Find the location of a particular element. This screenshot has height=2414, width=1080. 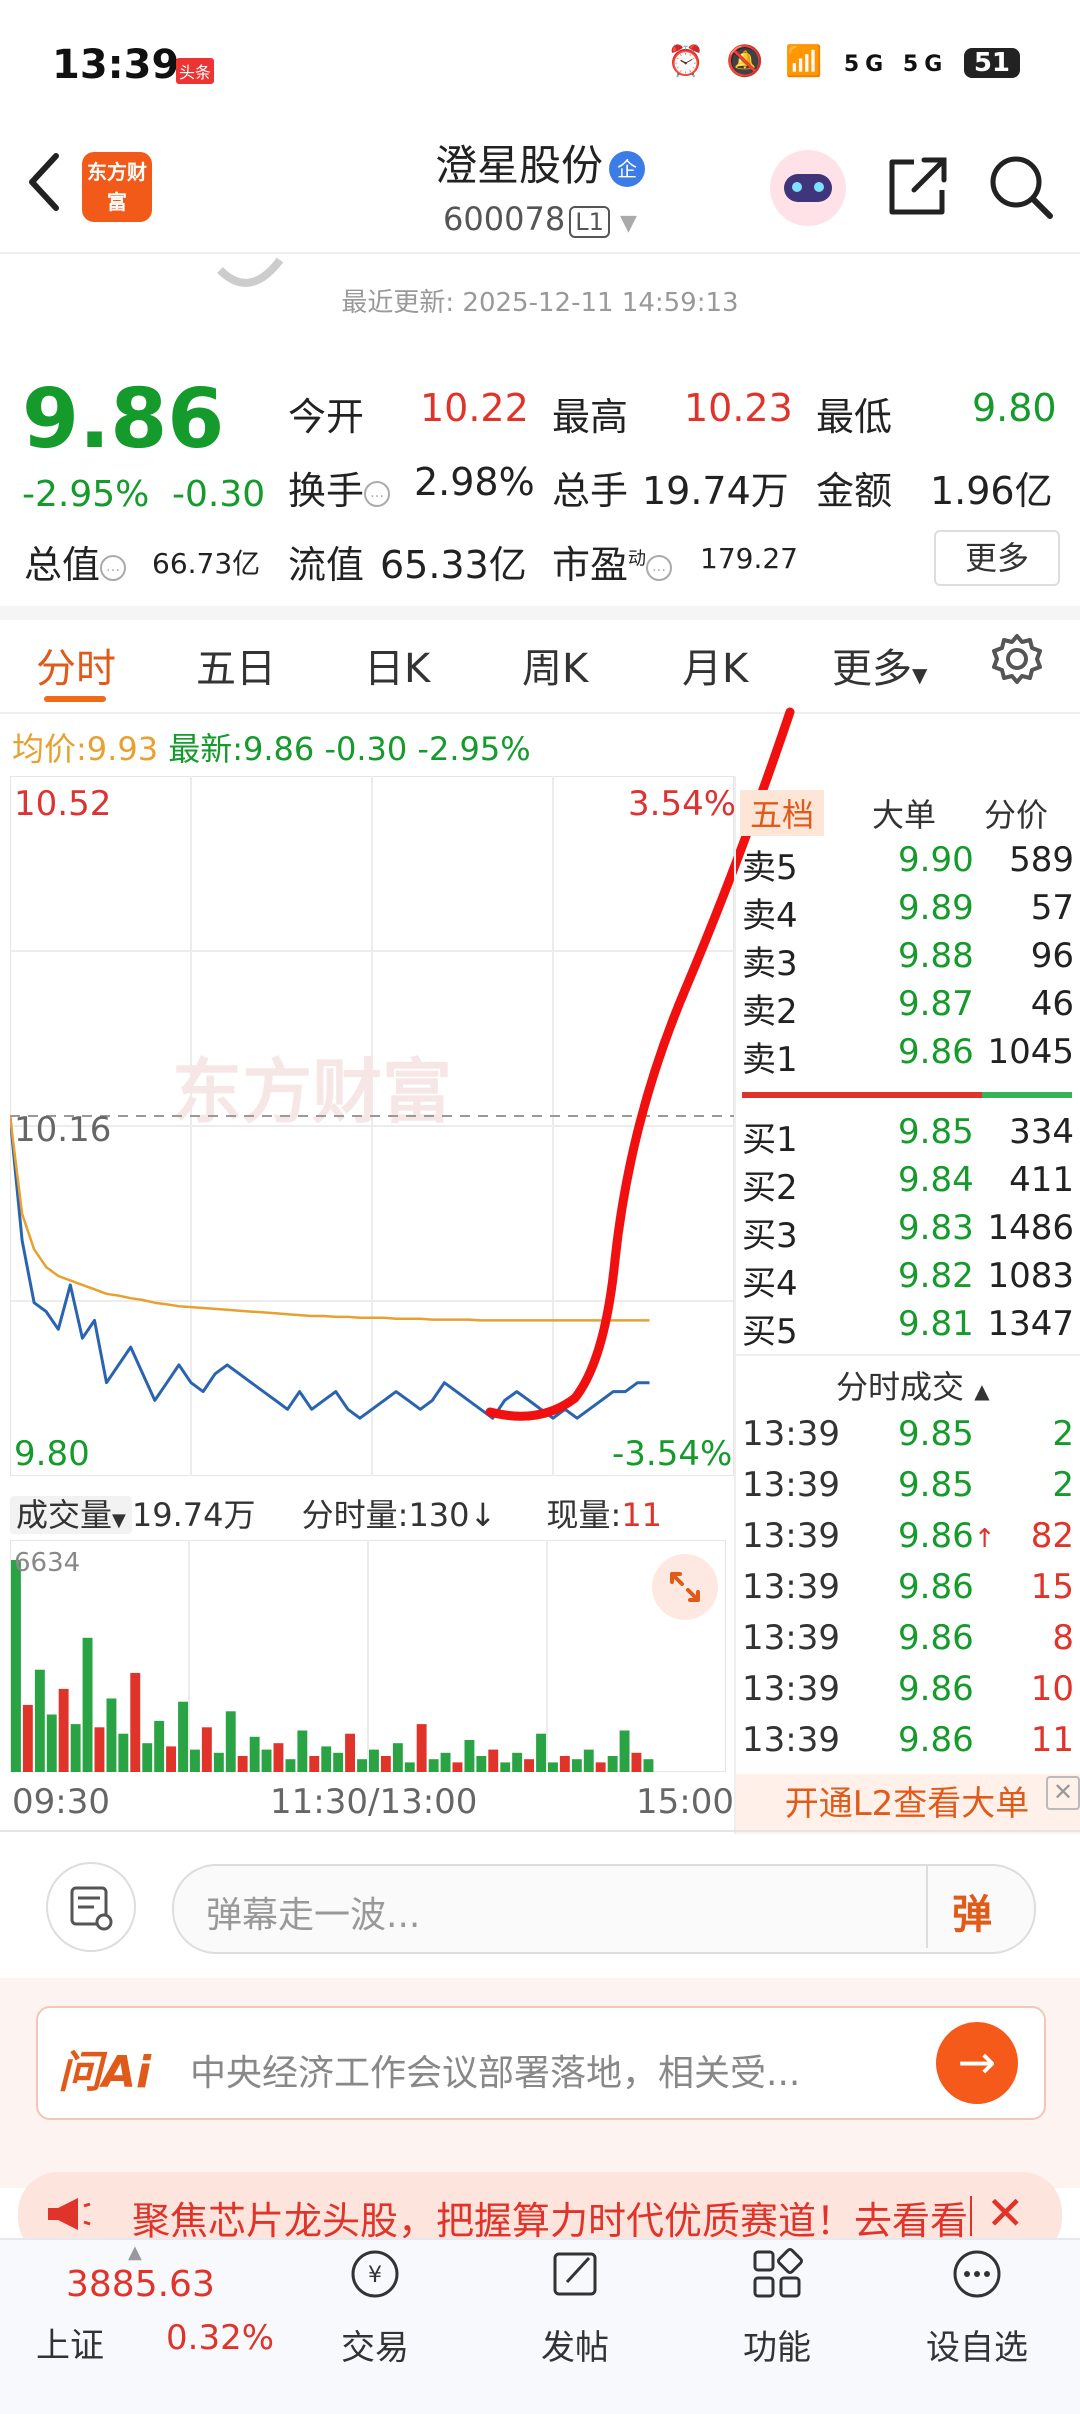

level-price: 9.83 is located at coordinates (936, 1228).